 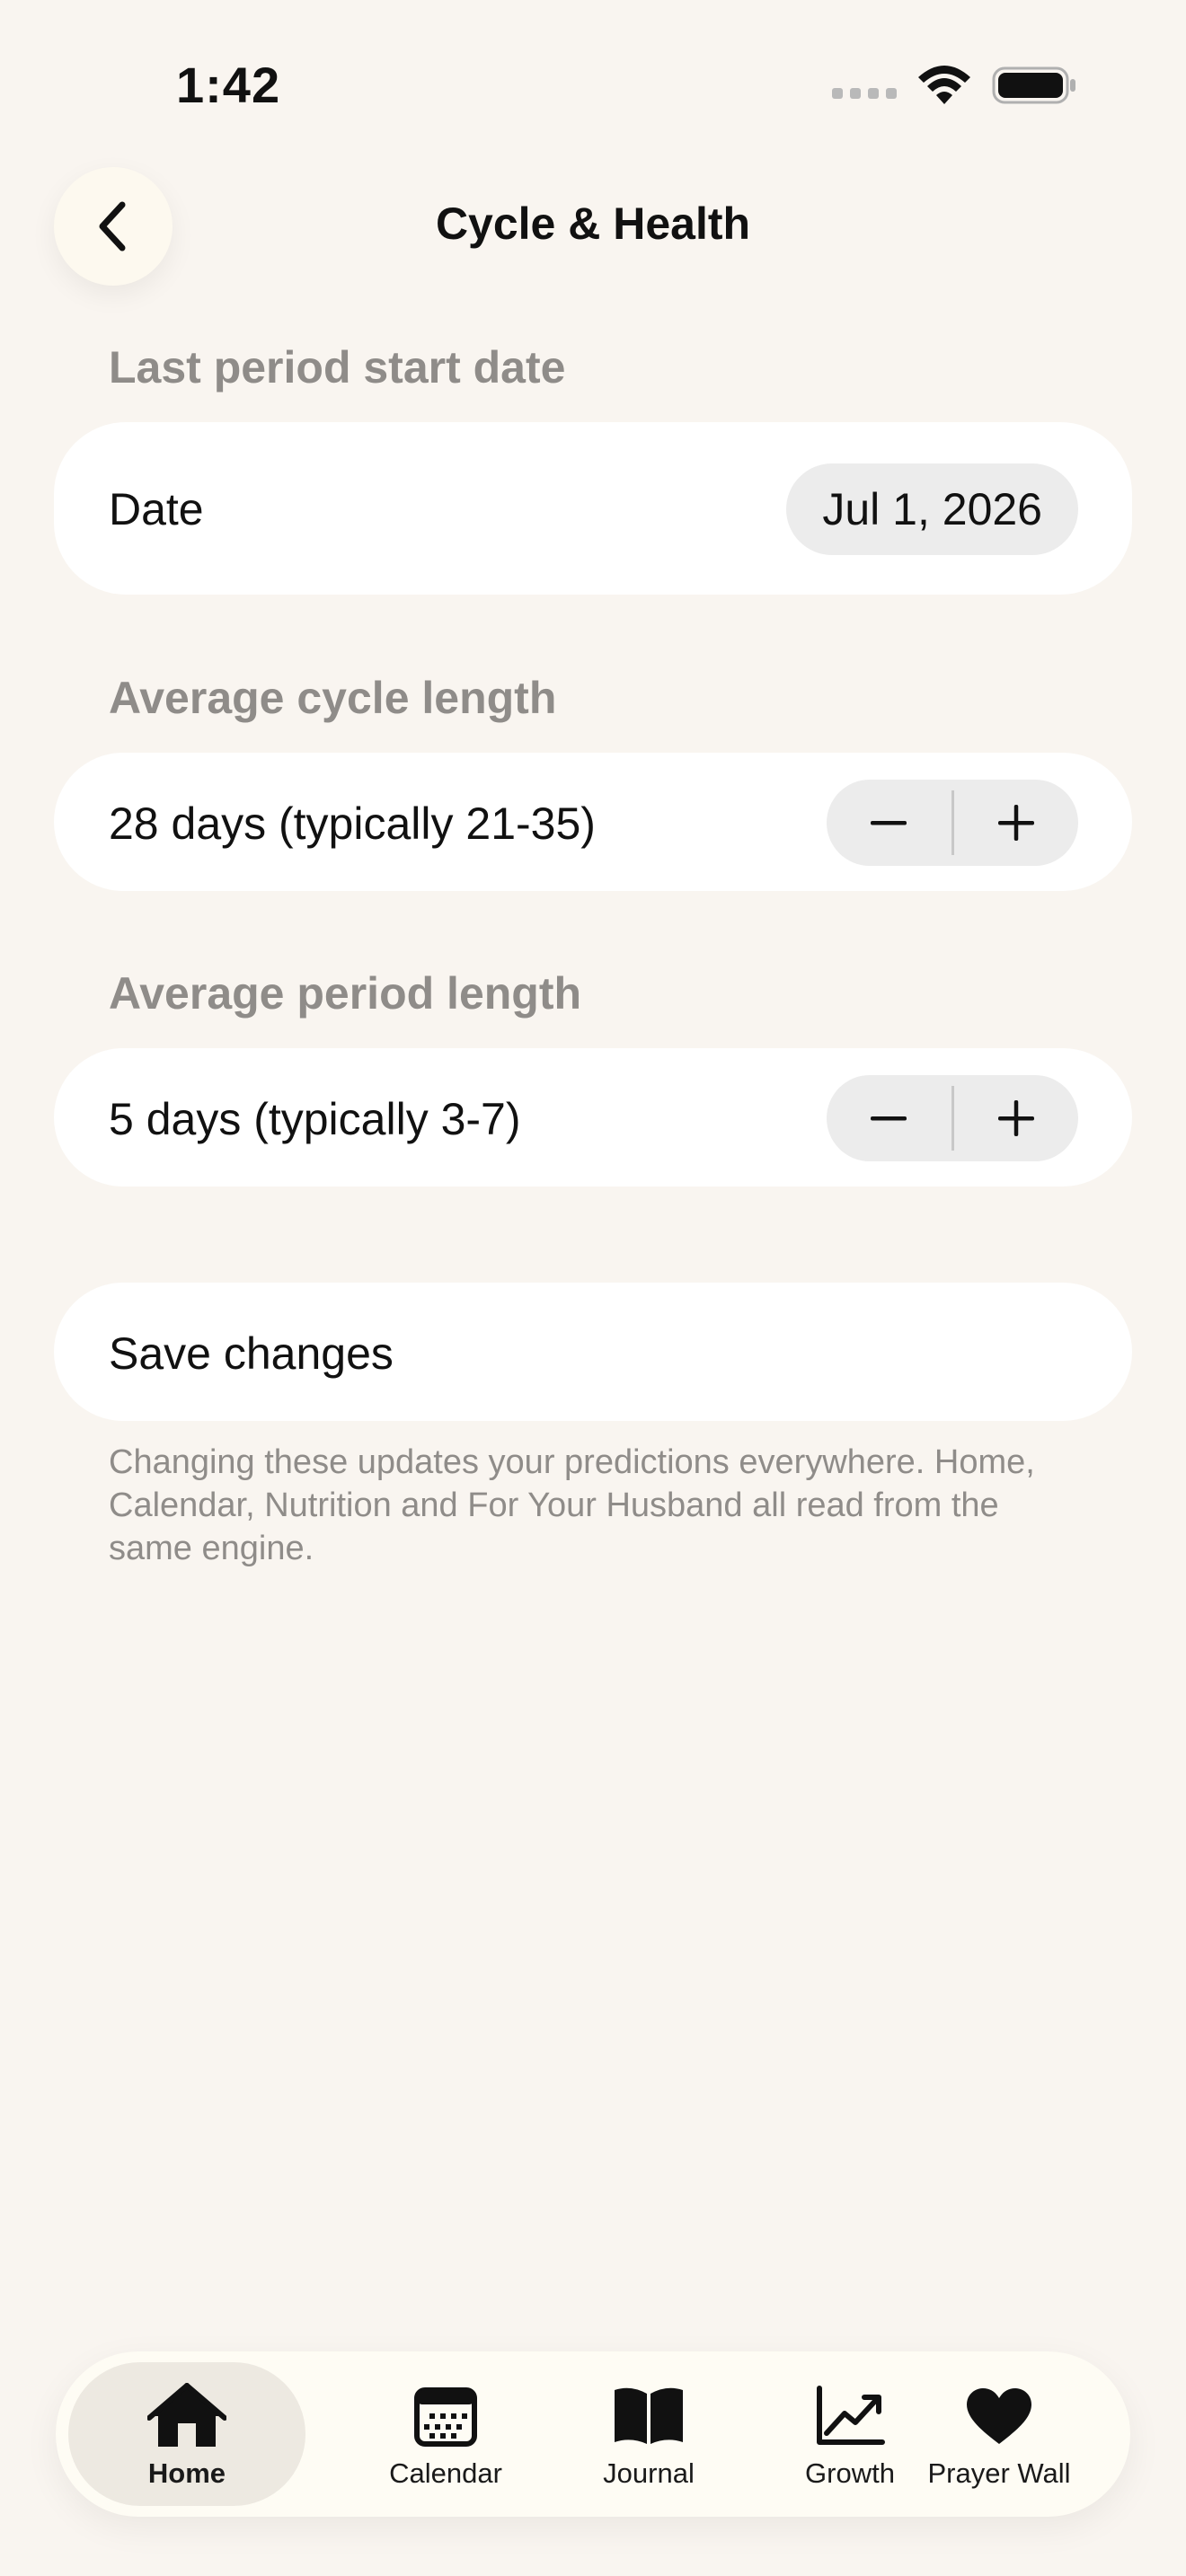 What do you see at coordinates (649, 2473) in the screenshot?
I see `tab-label: Journal` at bounding box center [649, 2473].